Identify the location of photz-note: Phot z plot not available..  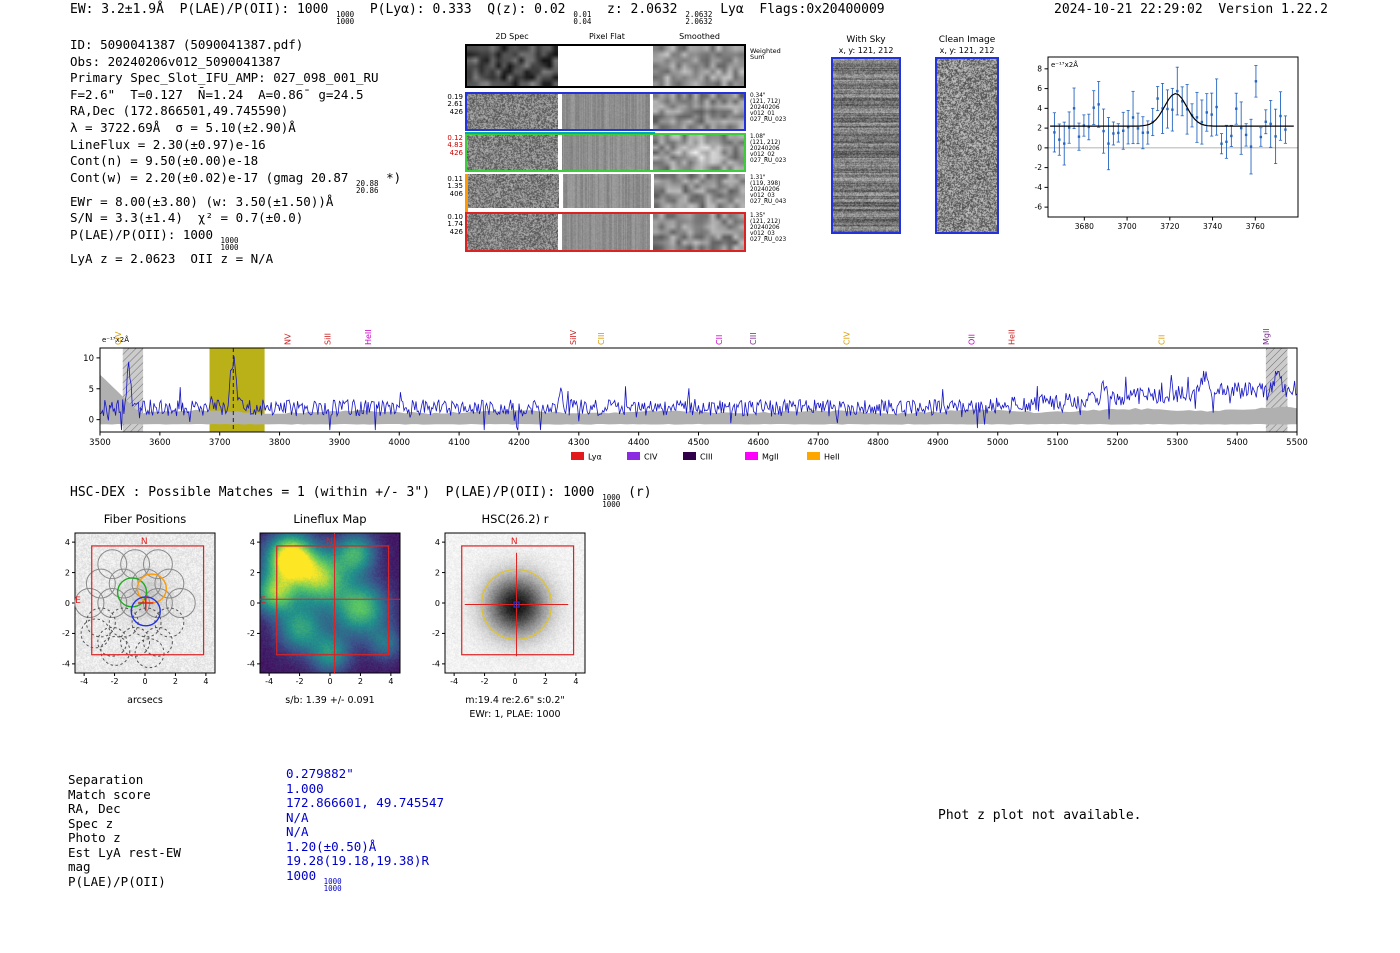
(1040, 815).